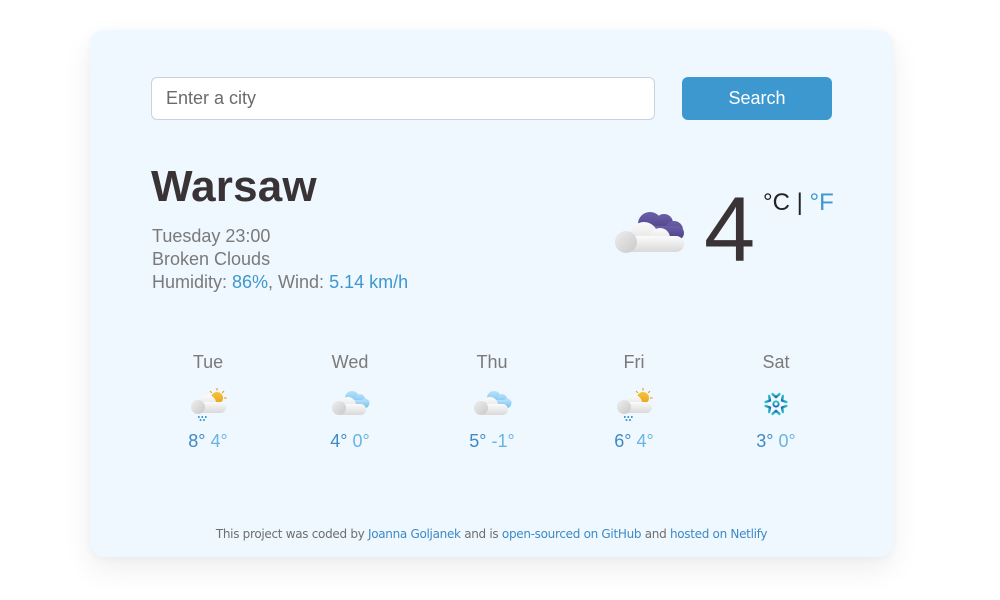 This screenshot has height=600, width=1000. Describe the element at coordinates (414, 534) in the screenshot. I see `author-link: Joanna Goljanek` at that location.